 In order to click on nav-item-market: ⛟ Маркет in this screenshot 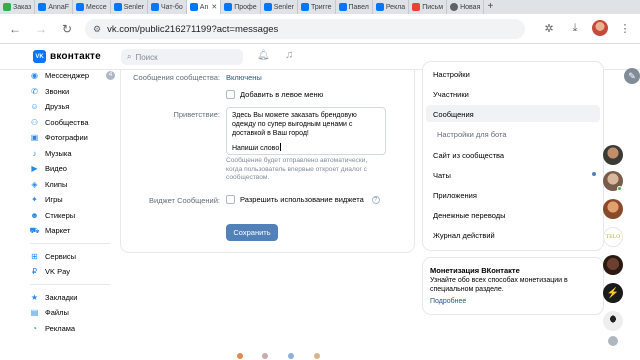, I will do `click(74, 231)`.